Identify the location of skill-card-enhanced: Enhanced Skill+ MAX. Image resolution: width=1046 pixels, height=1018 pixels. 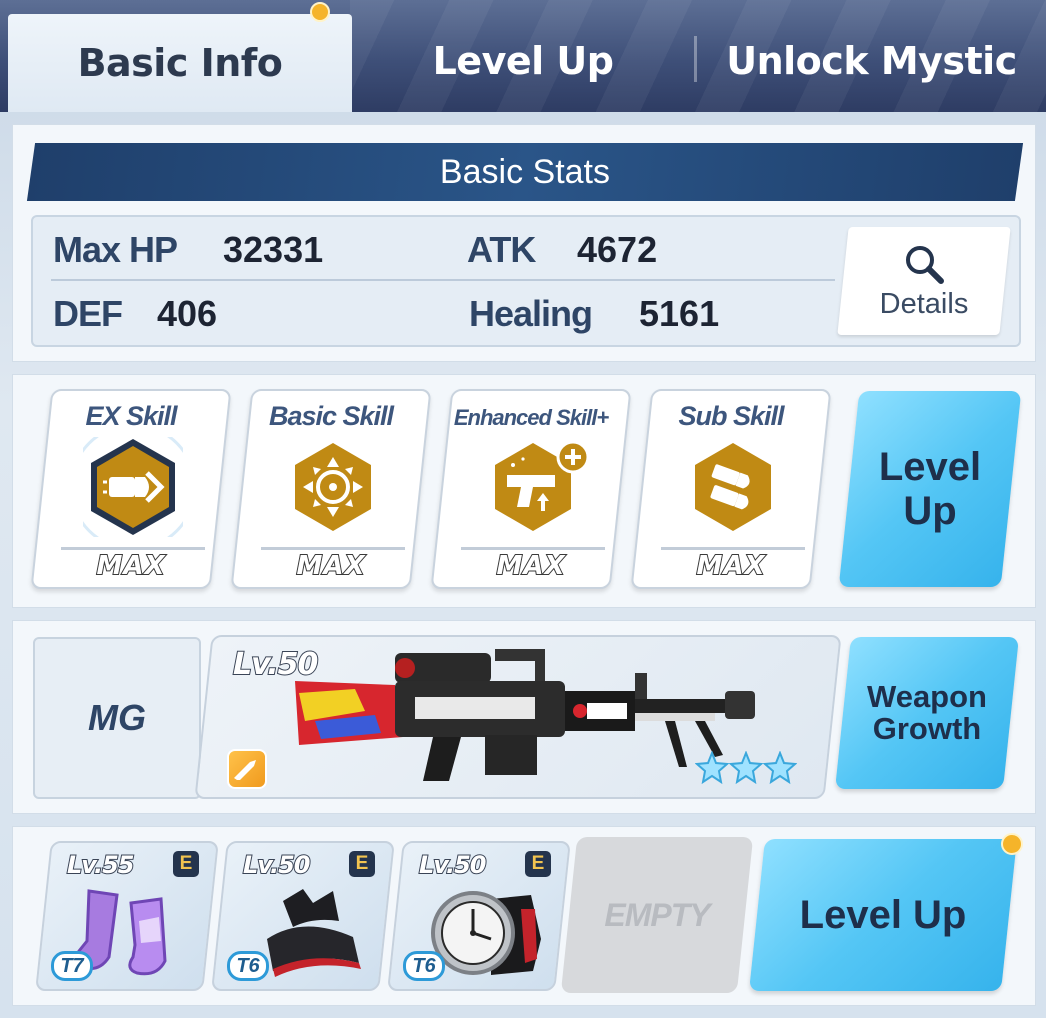
(531, 489).